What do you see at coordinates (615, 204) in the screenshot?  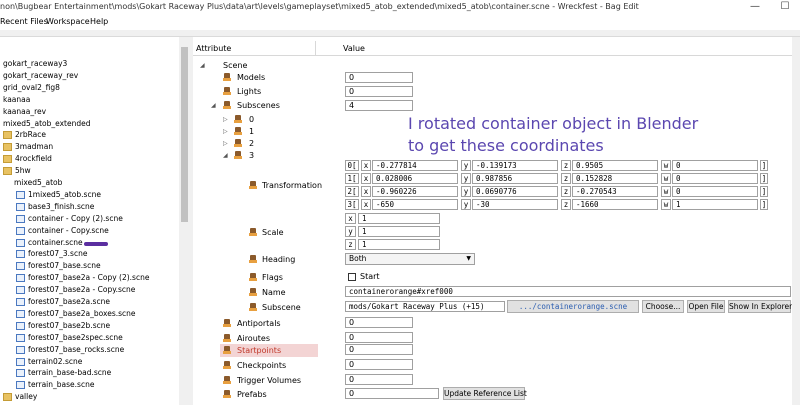 I see `matrix-z-field: -1660` at bounding box center [615, 204].